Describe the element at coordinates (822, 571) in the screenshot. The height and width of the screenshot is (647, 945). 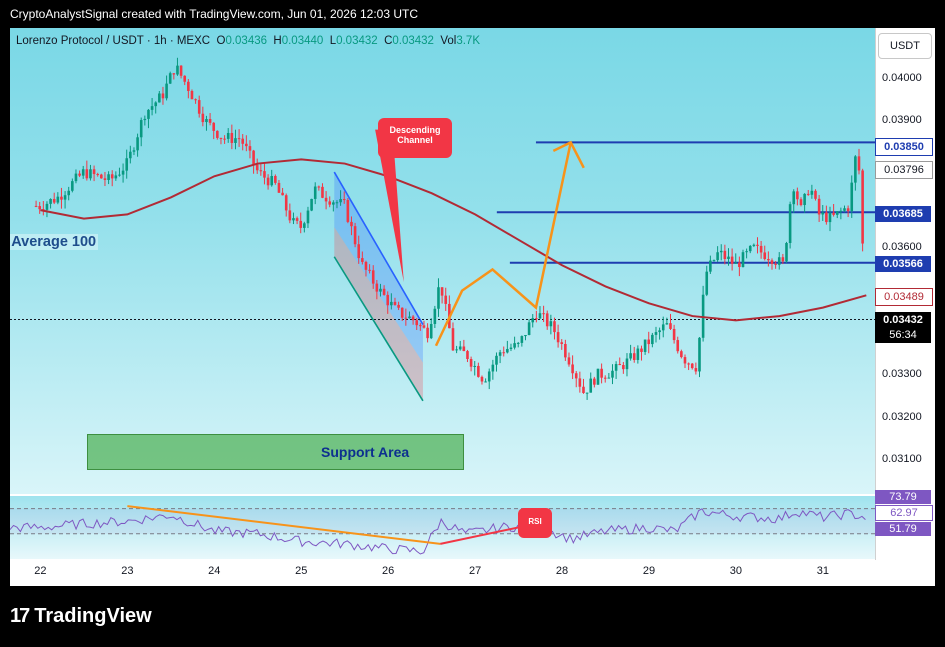
I see `time-tick-label: 31` at that location.